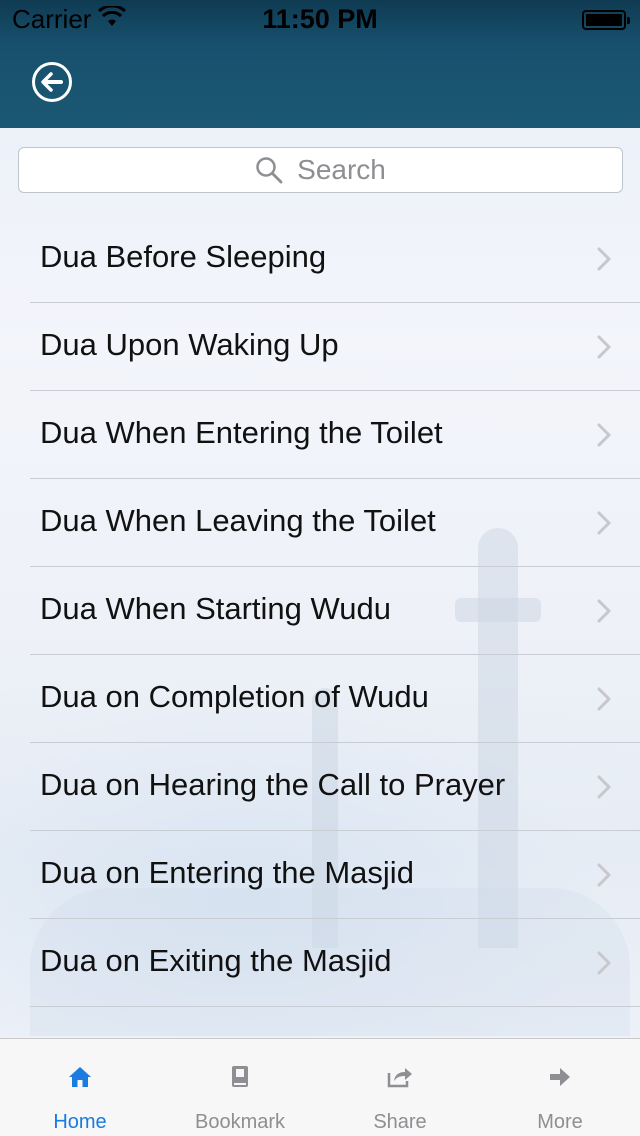 The width and height of the screenshot is (640, 1136). I want to click on list-item: Dua Upon Waking Up, so click(320, 347).